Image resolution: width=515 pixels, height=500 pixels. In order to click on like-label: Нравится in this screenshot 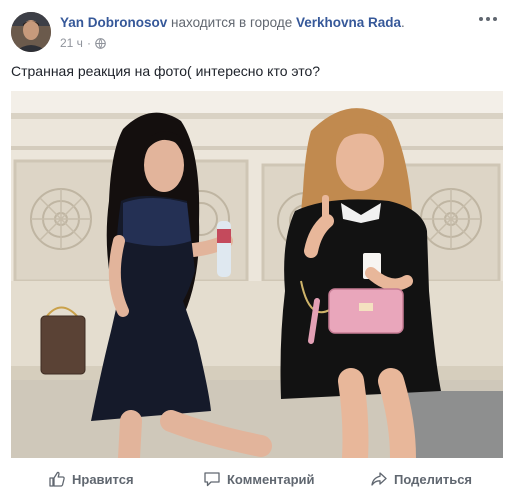, I will do `click(103, 479)`.